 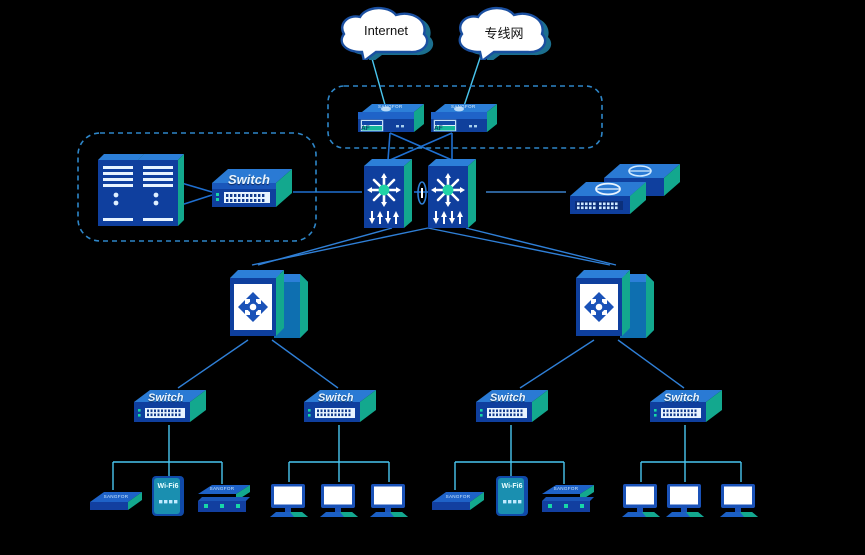 I want to click on appliance-stack, so click(x=626, y=187).